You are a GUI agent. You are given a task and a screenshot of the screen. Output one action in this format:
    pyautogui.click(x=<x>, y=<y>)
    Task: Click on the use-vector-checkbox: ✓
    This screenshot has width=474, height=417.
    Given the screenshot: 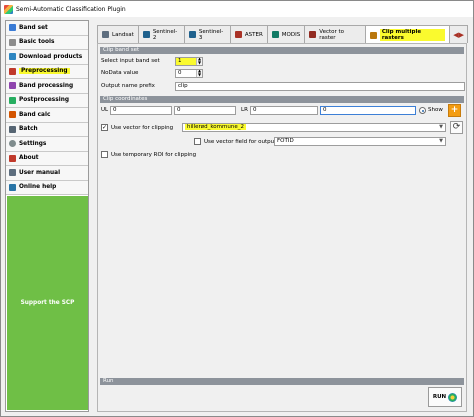 What is the action you would take?
    pyautogui.click(x=104, y=127)
    